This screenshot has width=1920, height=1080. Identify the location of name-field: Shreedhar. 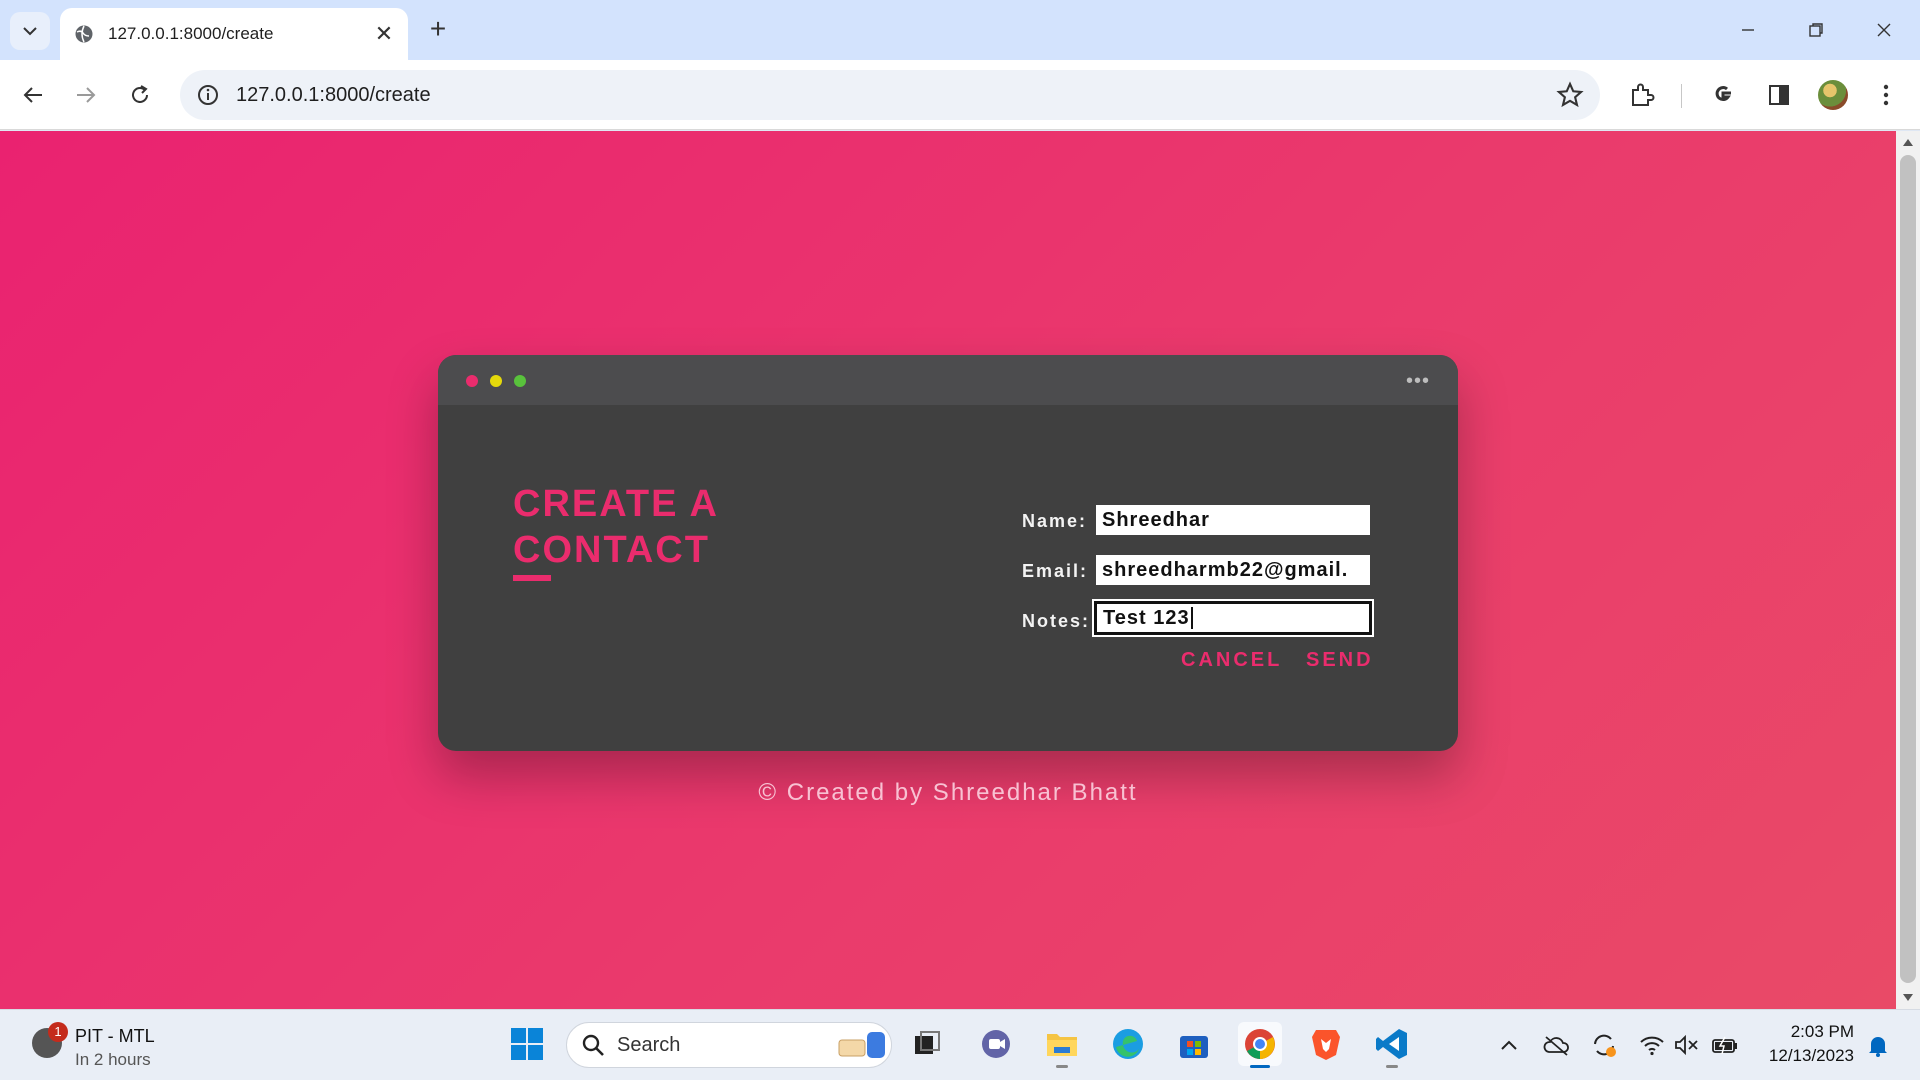
(1233, 520).